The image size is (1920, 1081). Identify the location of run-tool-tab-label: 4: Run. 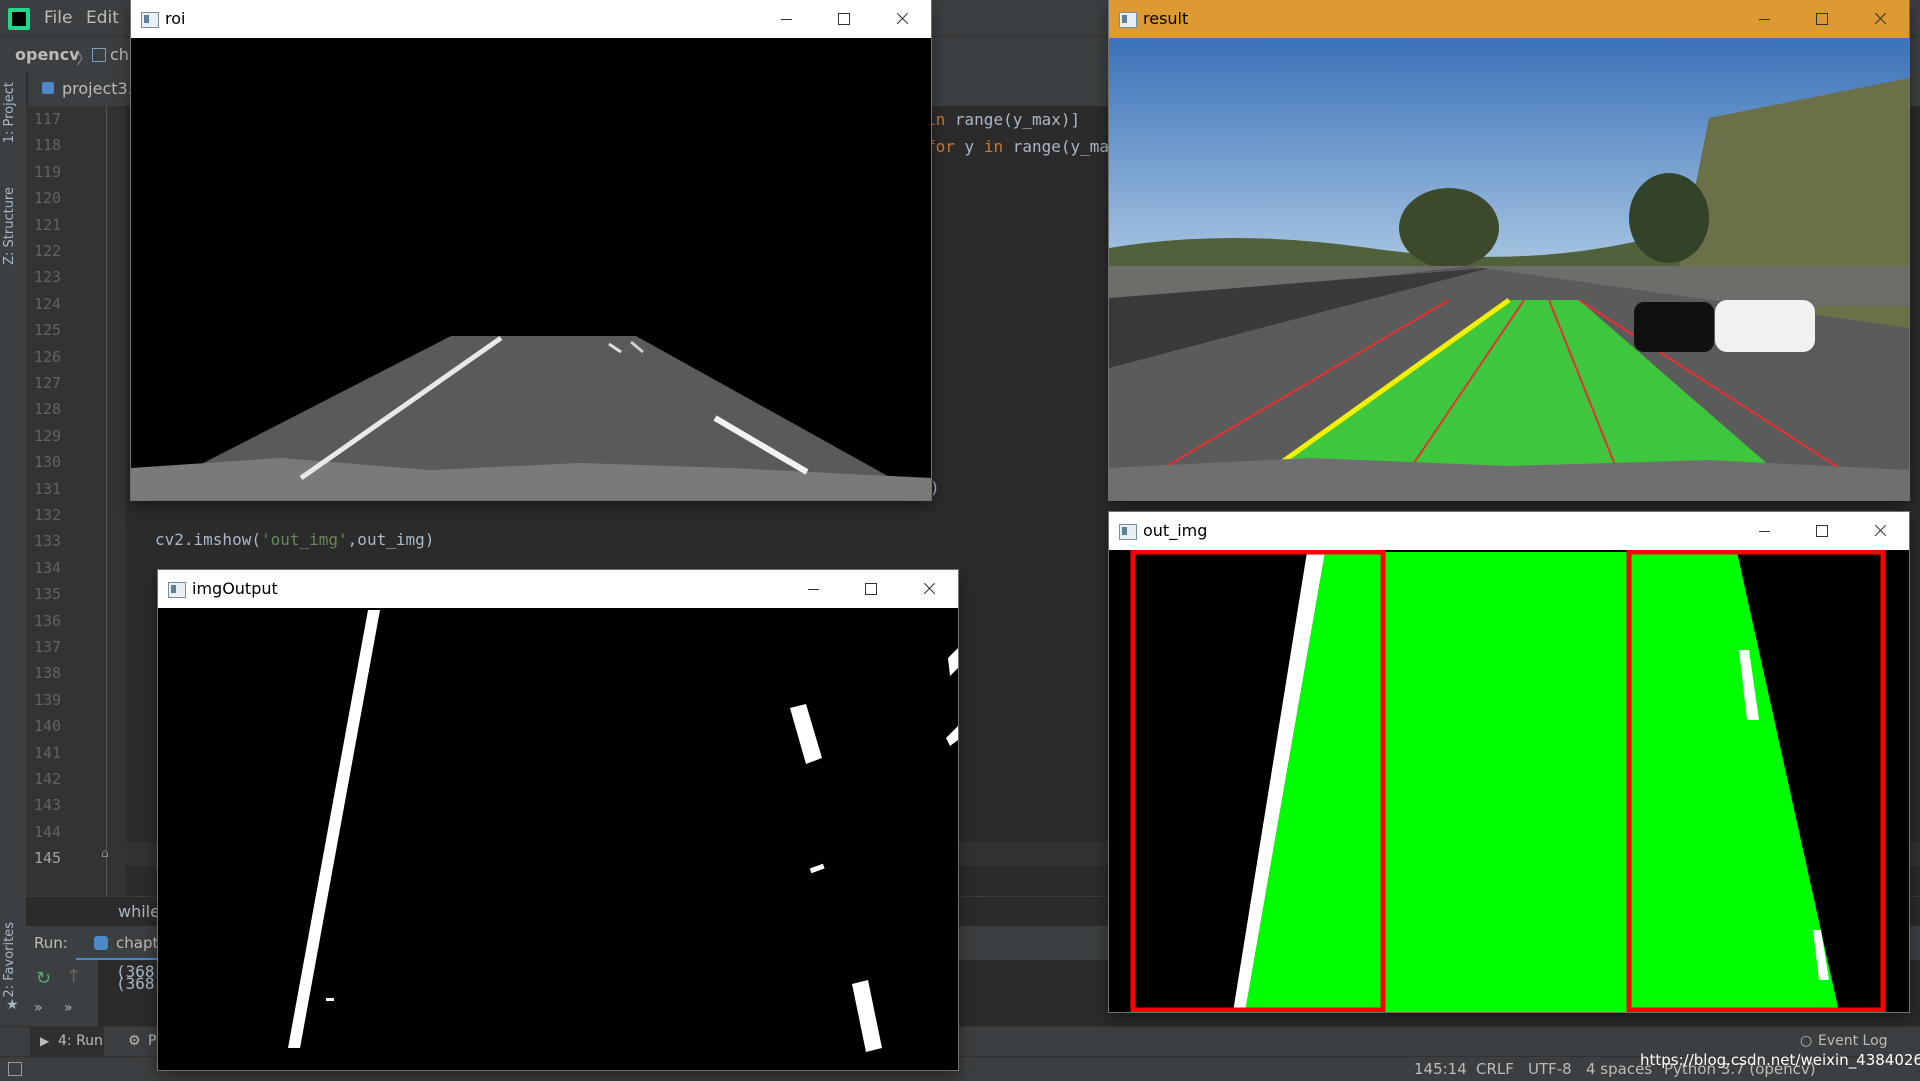
(80, 1041).